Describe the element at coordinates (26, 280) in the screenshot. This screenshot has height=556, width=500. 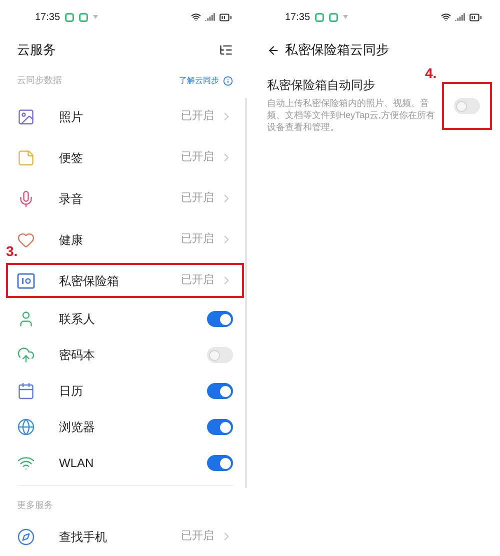
I see `safe-icon` at that location.